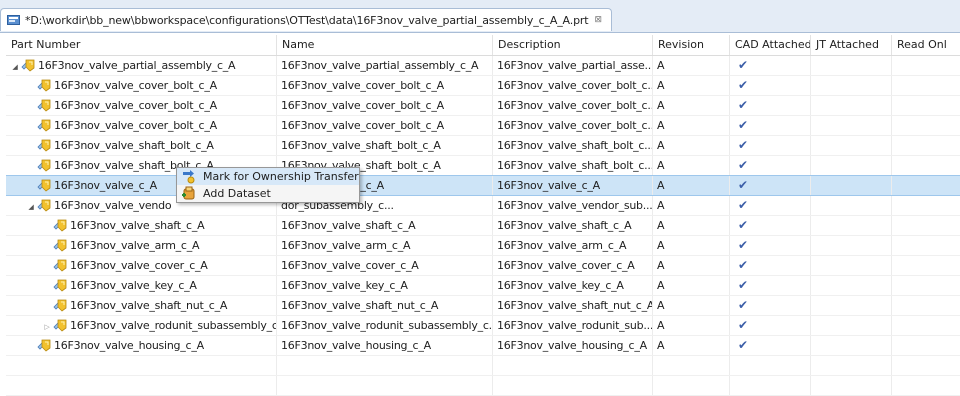 This screenshot has width=960, height=396. Describe the element at coordinates (268, 176) in the screenshot. I see `menu-item-mark-ownership-transfer: Mark for Ownership Transfer` at that location.